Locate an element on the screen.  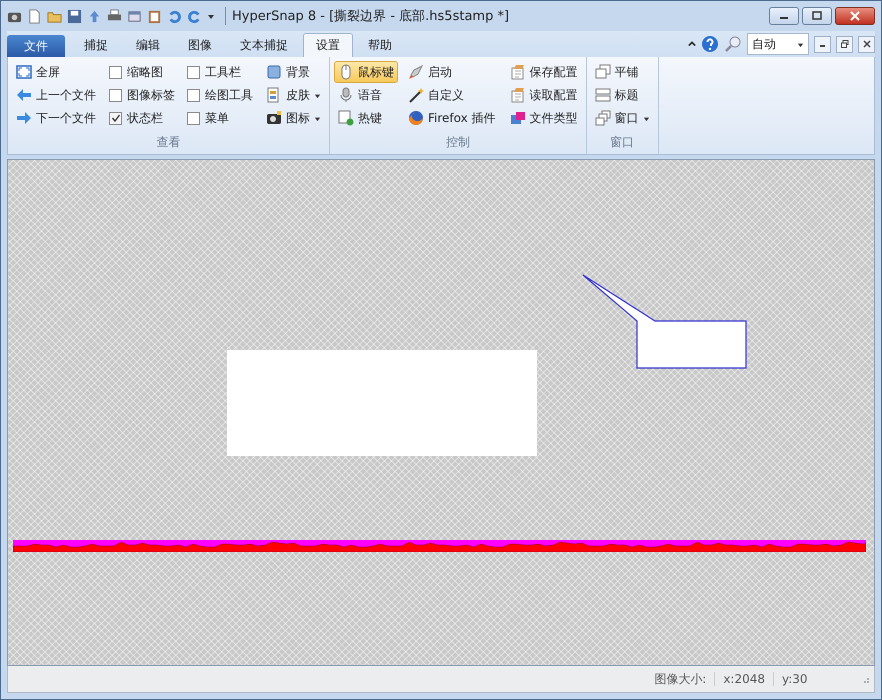
windows-icon is located at coordinates (602, 118).